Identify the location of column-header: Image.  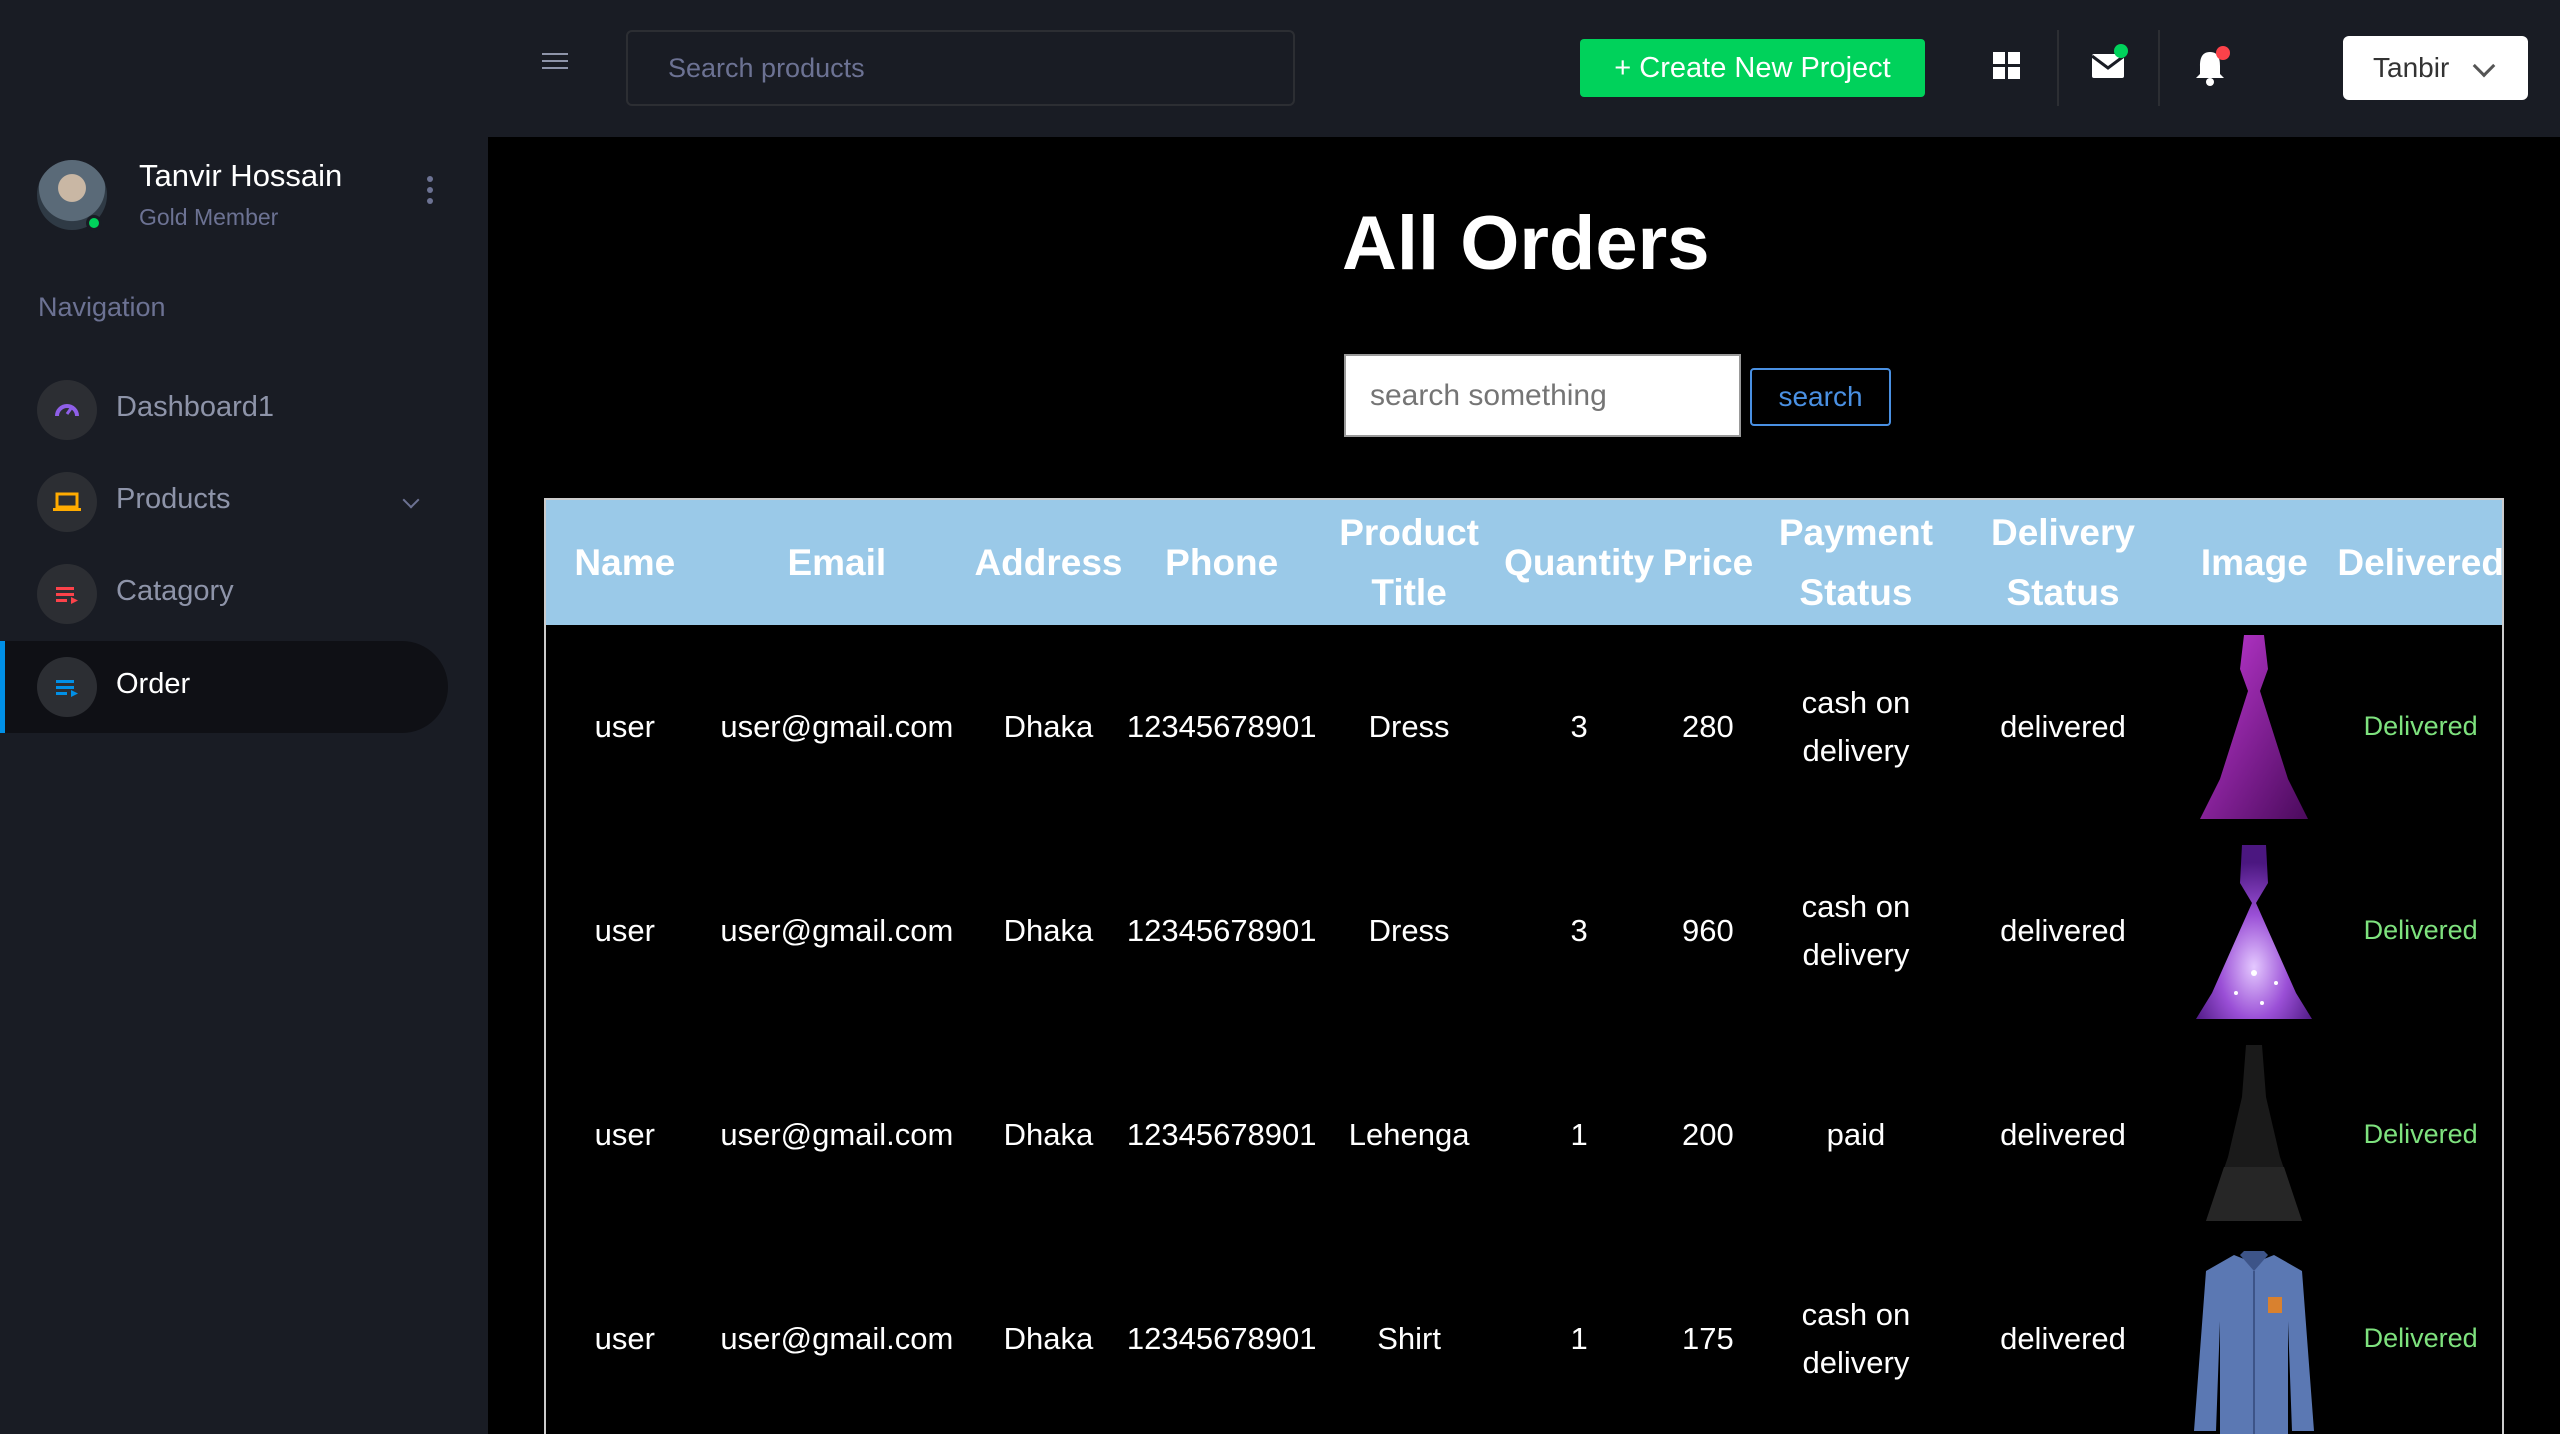
(2254, 562).